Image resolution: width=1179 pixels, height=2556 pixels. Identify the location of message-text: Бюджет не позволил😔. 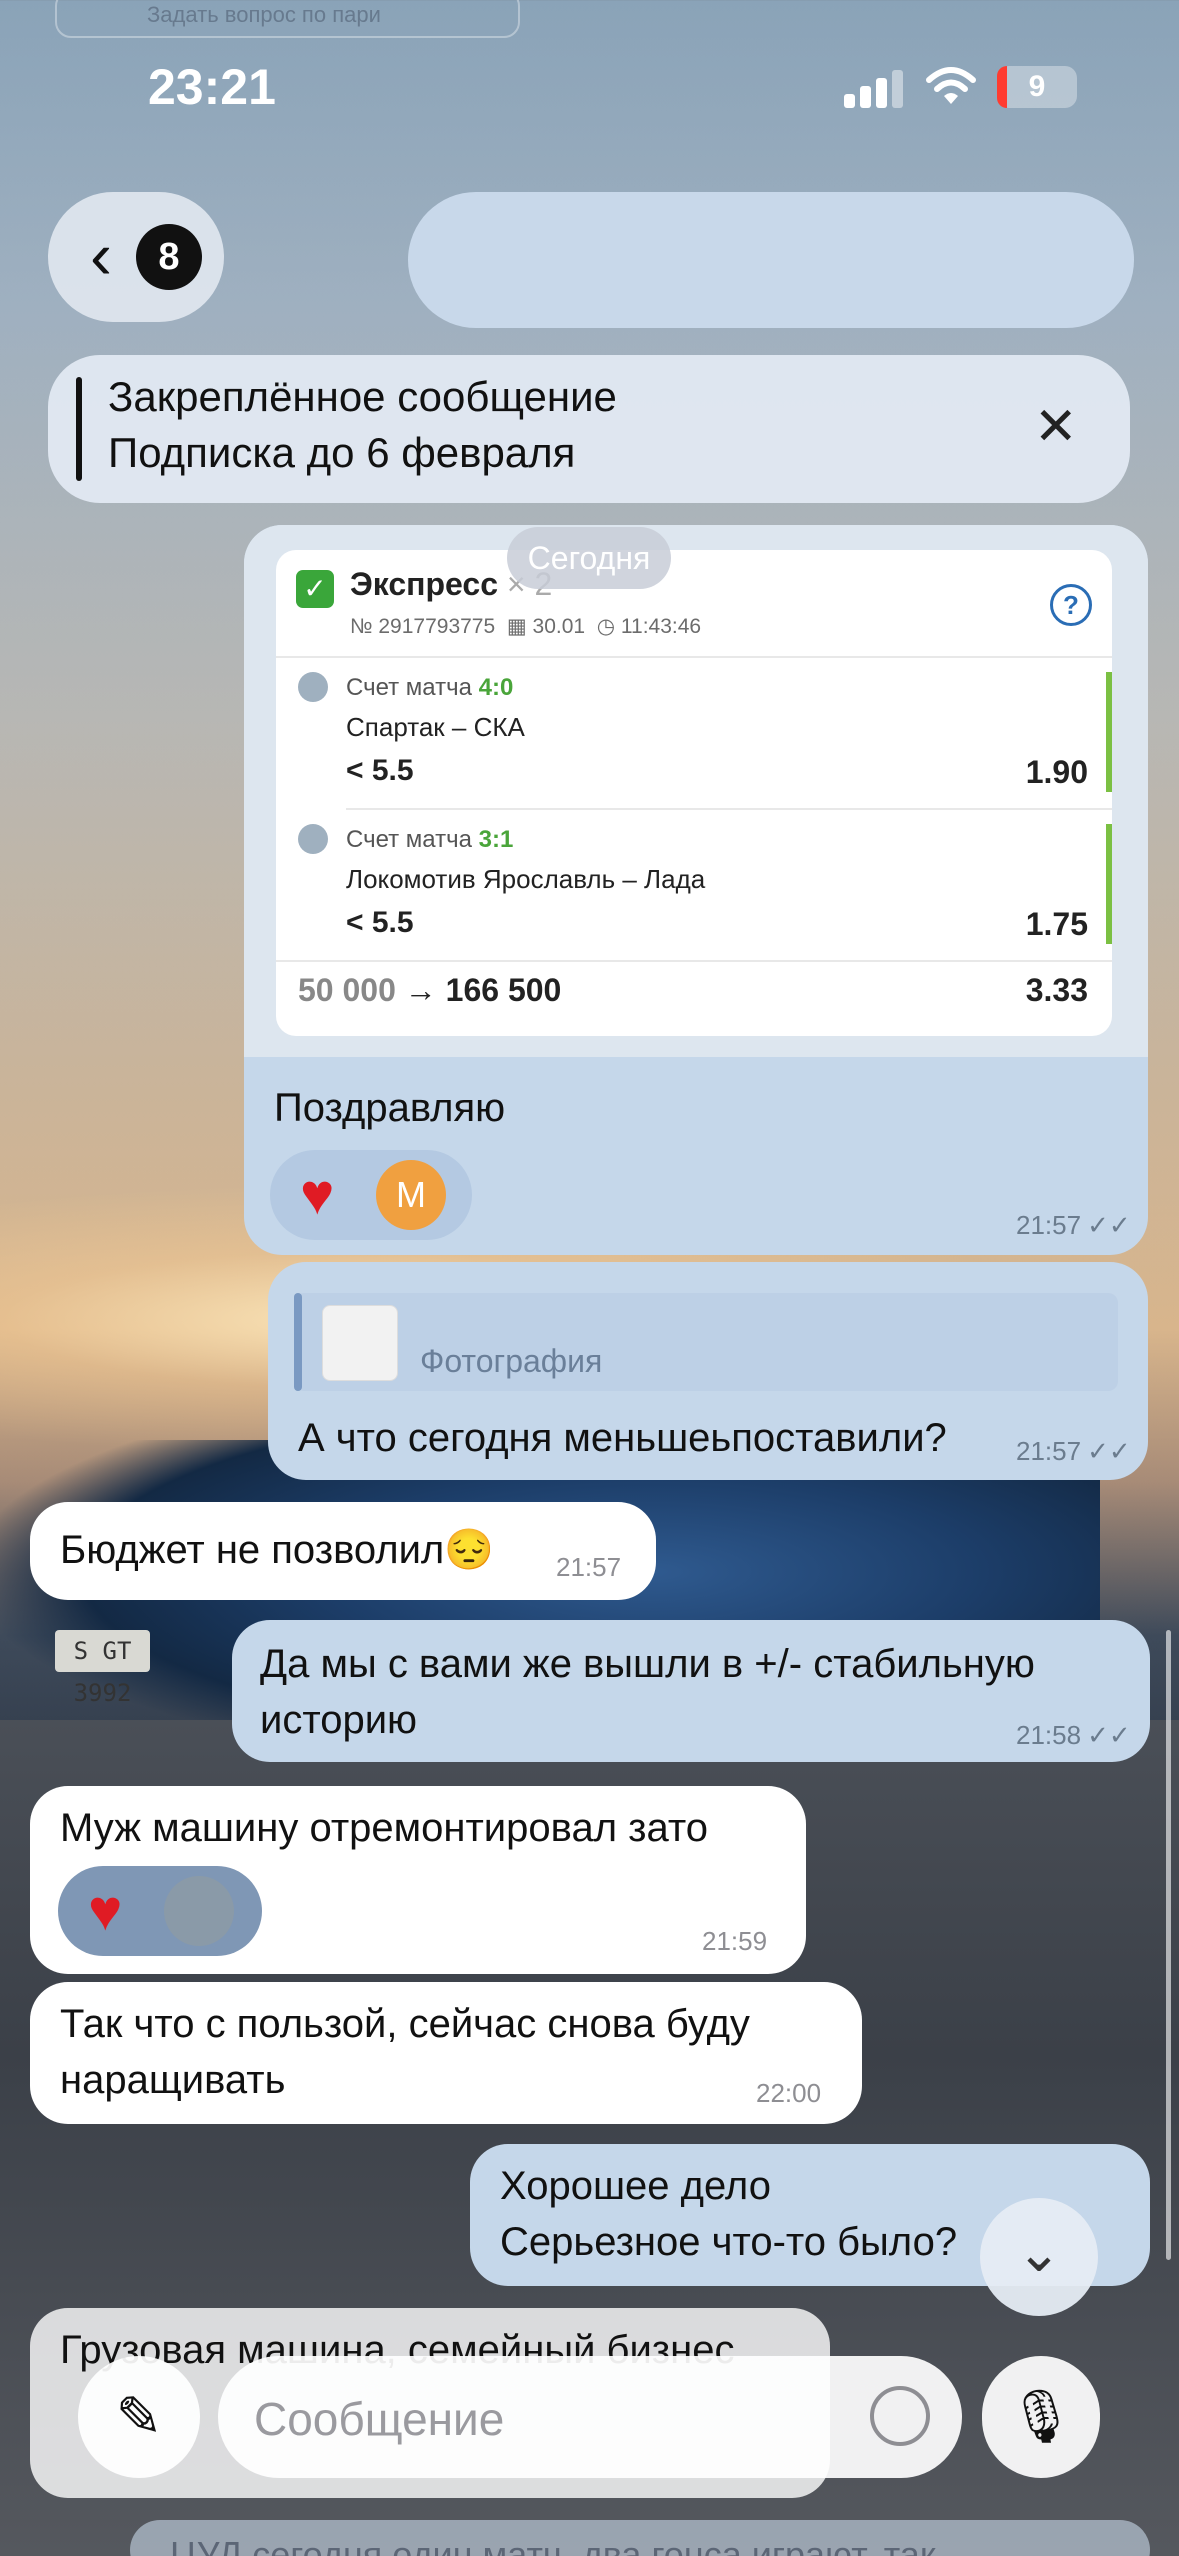
(277, 1550).